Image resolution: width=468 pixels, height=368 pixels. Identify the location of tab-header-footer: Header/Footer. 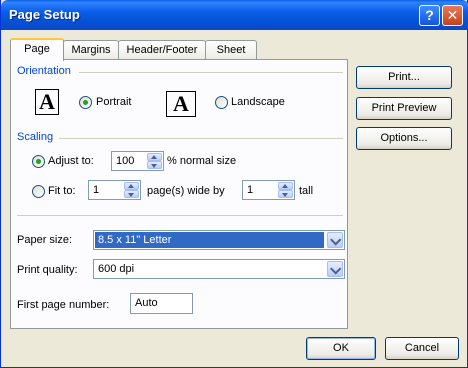
(162, 50).